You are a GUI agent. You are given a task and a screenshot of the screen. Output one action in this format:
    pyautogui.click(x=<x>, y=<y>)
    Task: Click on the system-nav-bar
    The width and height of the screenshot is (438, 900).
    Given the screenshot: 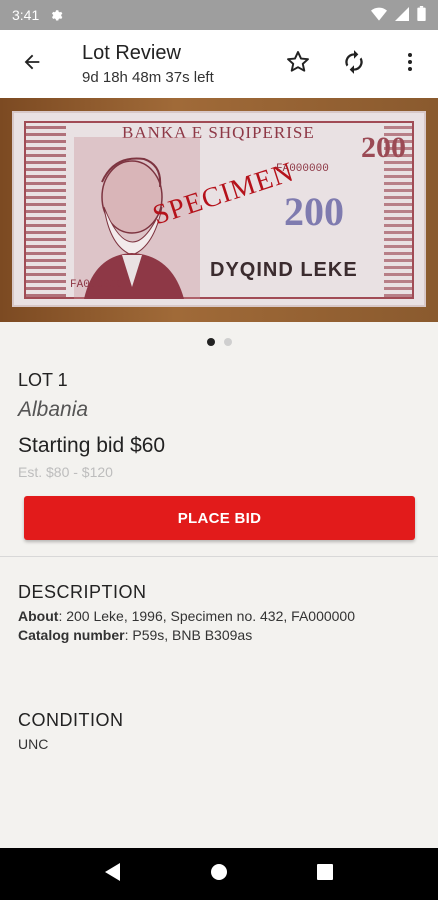 What is the action you would take?
    pyautogui.click(x=219, y=874)
    